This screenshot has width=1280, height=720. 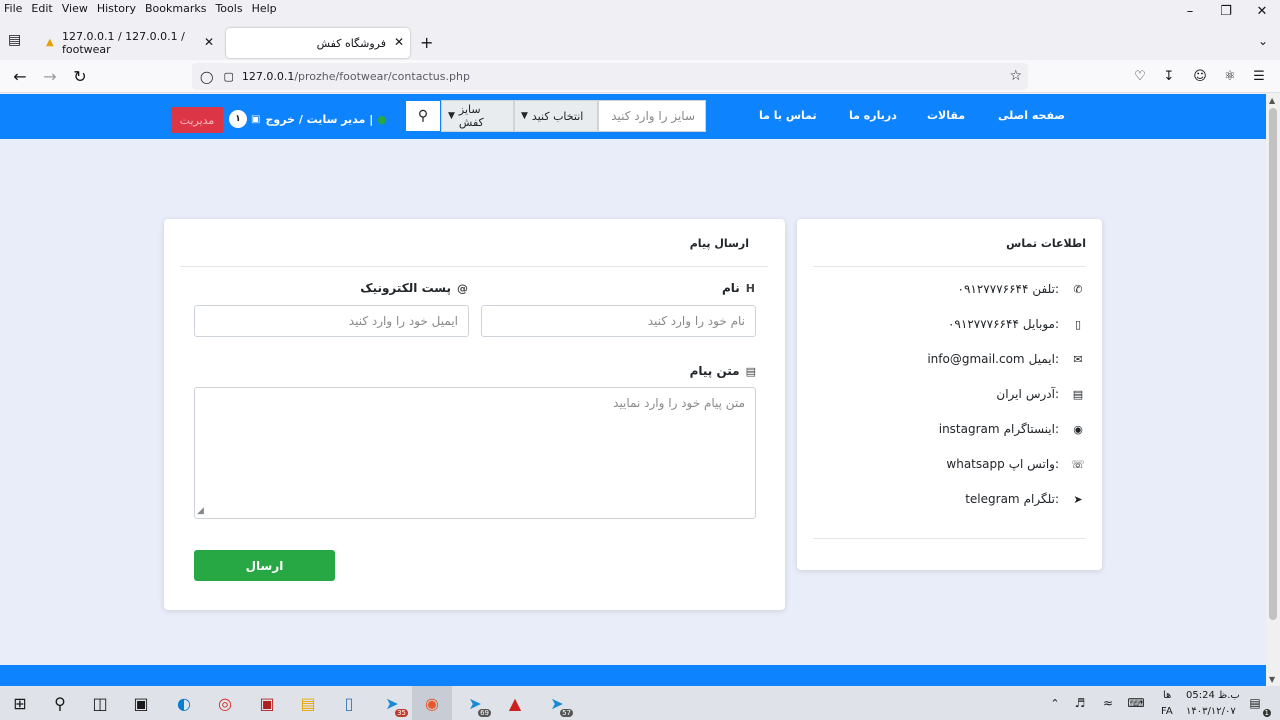 I want to click on user-area: ۱ ▣ مدیر سایت / خروج | ●, so click(x=308, y=119).